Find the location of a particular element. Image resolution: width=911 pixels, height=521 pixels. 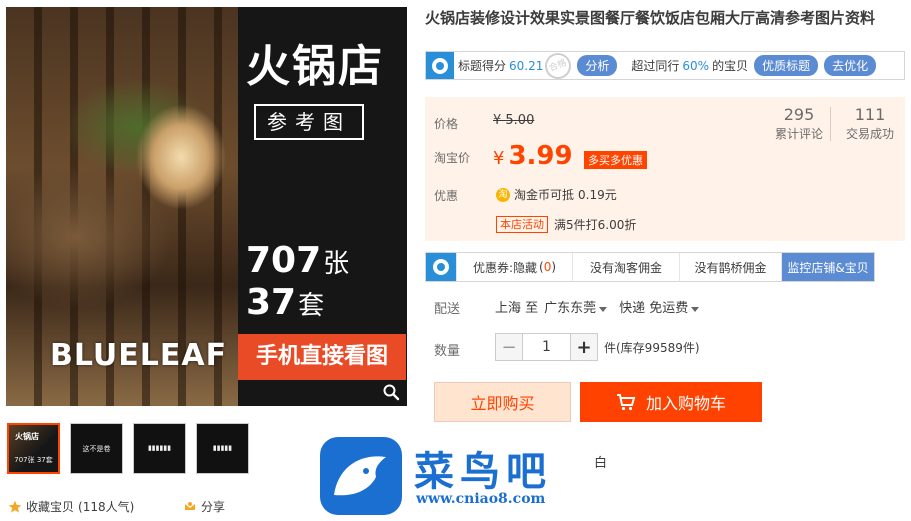

quantity-label: 数量 is located at coordinates (447, 351).